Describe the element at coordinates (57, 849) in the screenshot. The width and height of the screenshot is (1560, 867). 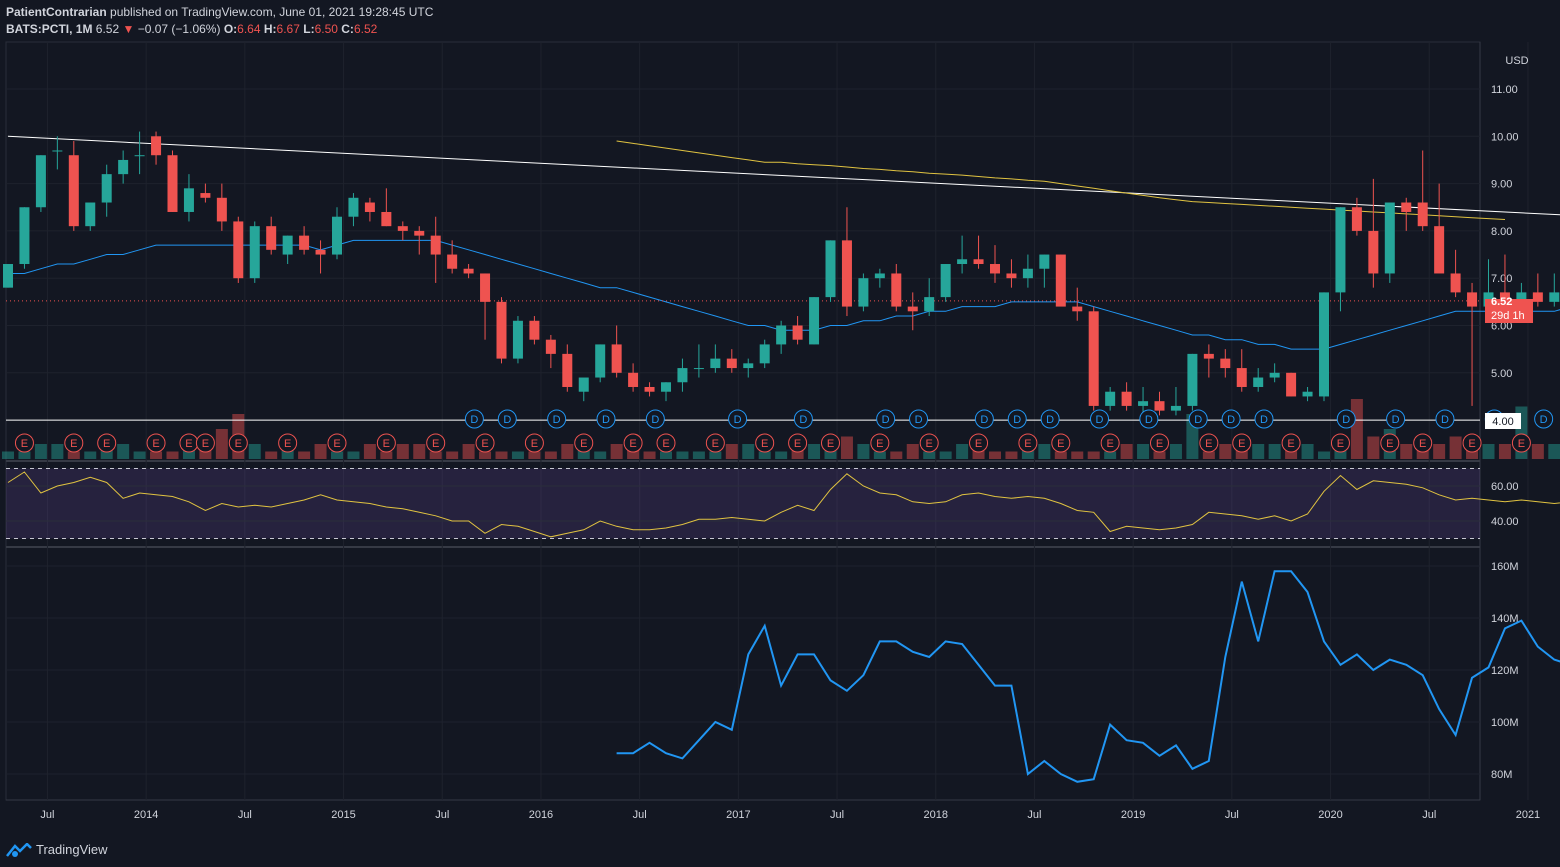
I see `tradingview-brand: TradingView` at that location.